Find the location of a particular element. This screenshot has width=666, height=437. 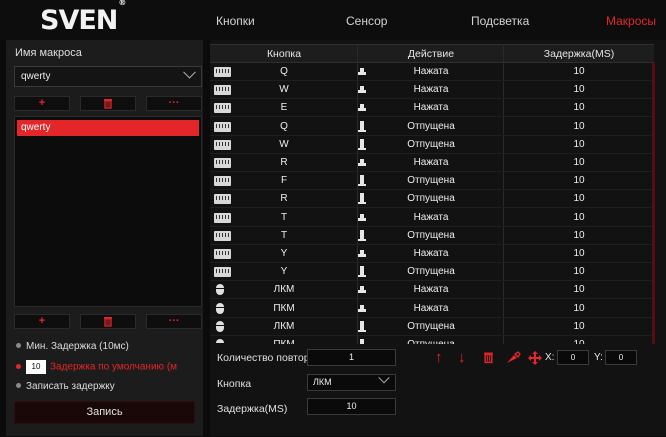

chevron-down-icon is located at coordinates (384, 378).